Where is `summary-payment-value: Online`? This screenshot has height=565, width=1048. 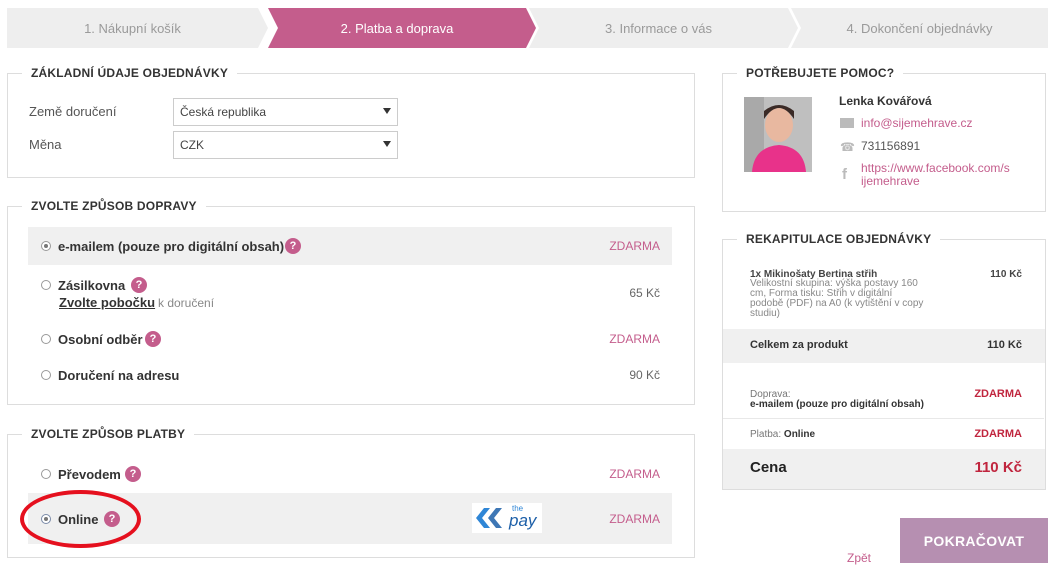
summary-payment-value: Online is located at coordinates (799, 434).